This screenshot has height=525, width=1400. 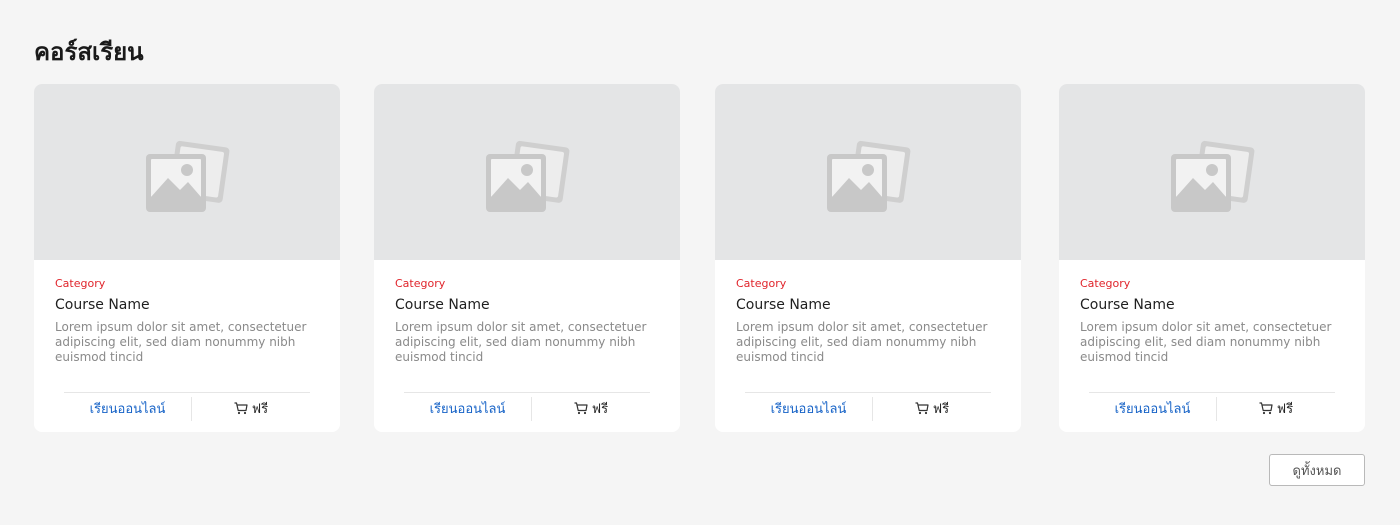 What do you see at coordinates (1317, 470) in the screenshot?
I see `see-all-button: ดูทั้งหมด` at bounding box center [1317, 470].